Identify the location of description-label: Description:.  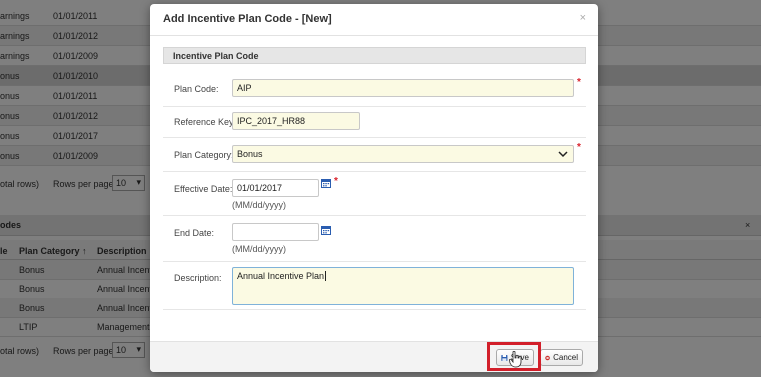
(198, 278).